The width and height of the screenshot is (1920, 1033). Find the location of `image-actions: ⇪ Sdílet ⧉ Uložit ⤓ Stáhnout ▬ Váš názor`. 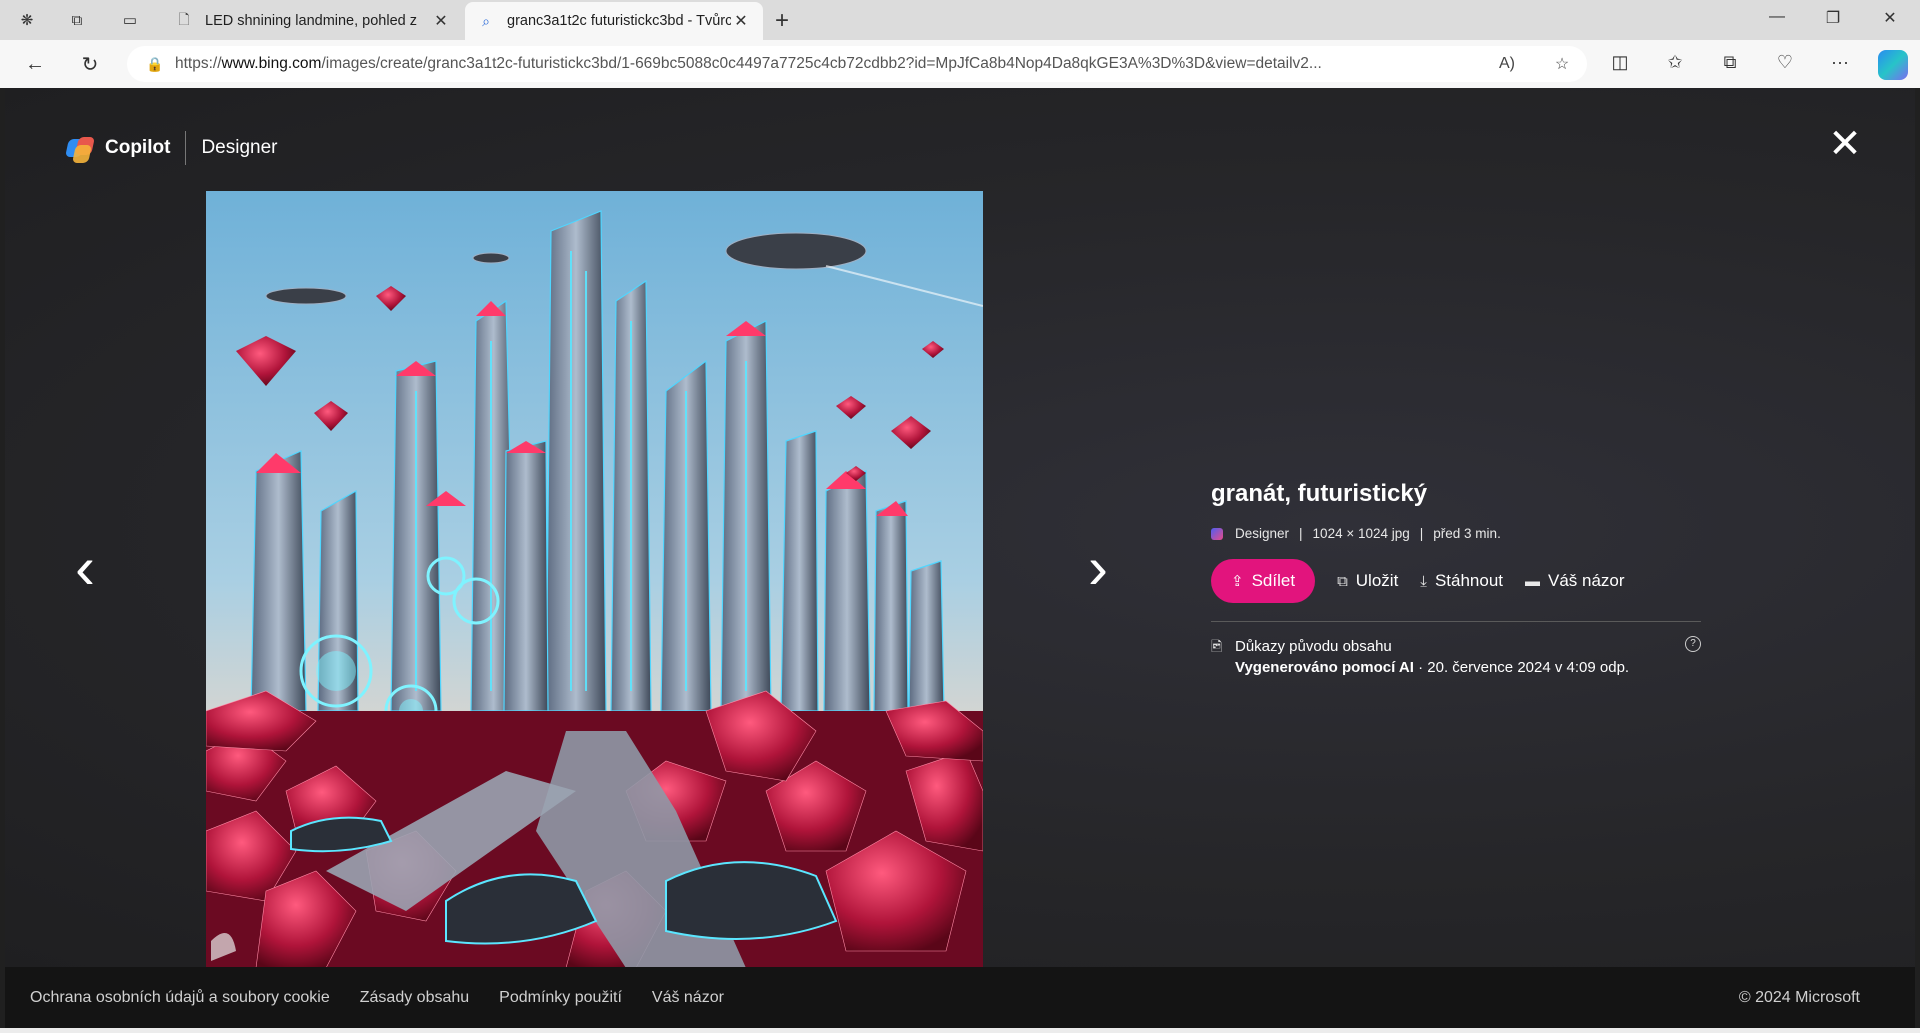

image-actions: ⇪ Sdílet ⧉ Uložit ⤓ Stáhnout ▬ Váš názor is located at coordinates (1461, 581).